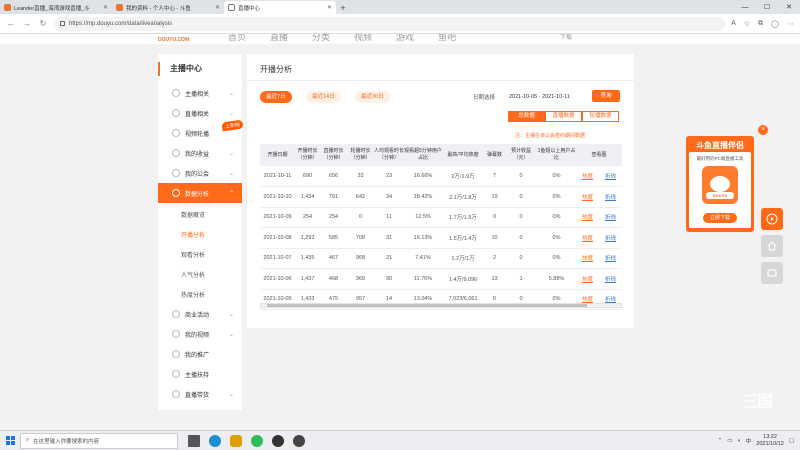 Image resolution: width=800 pixels, height=450 pixels. Describe the element at coordinates (729, 441) in the screenshot. I see `network-icon: ▭` at that location.